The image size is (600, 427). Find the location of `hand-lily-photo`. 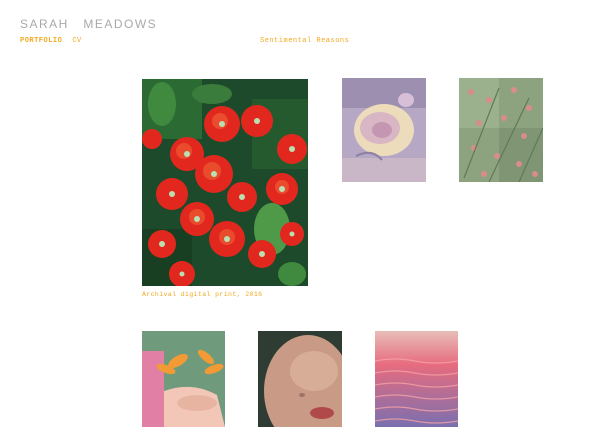

hand-lily-photo is located at coordinates (183, 379).